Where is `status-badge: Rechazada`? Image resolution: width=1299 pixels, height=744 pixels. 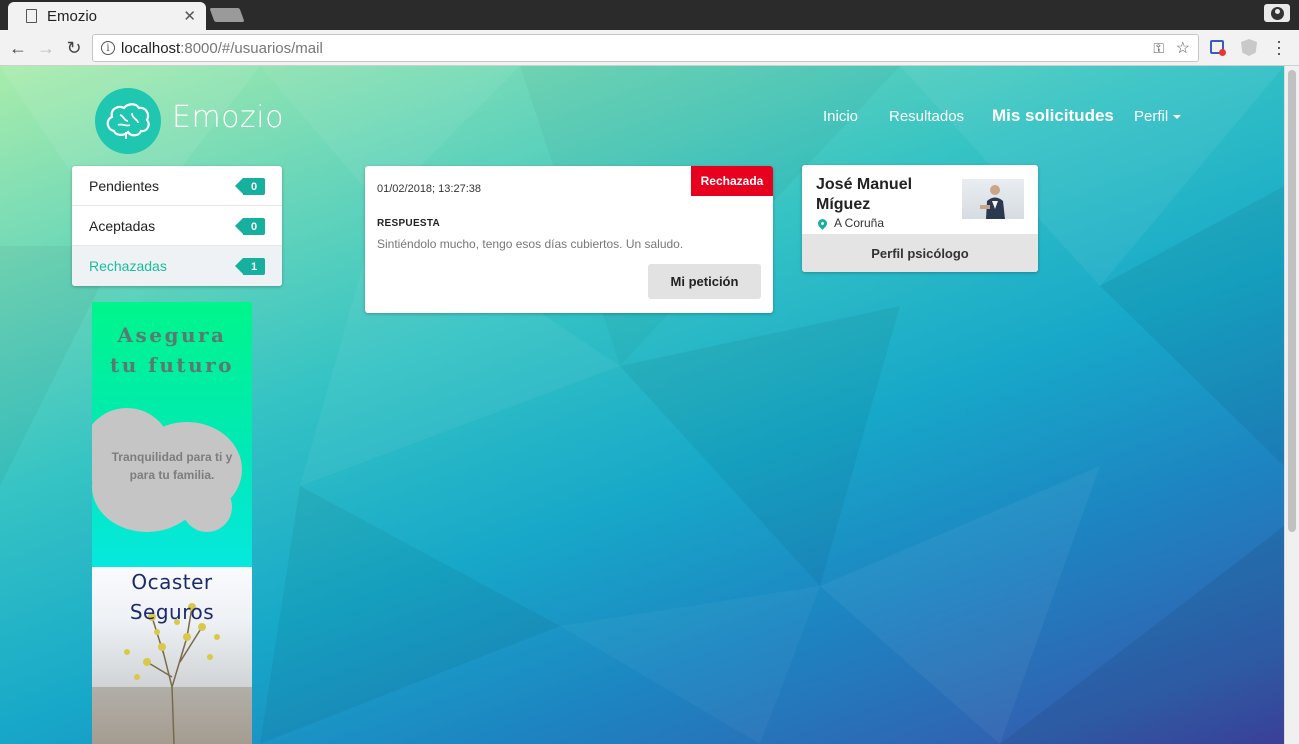
status-badge: Rechazada is located at coordinates (732, 181).